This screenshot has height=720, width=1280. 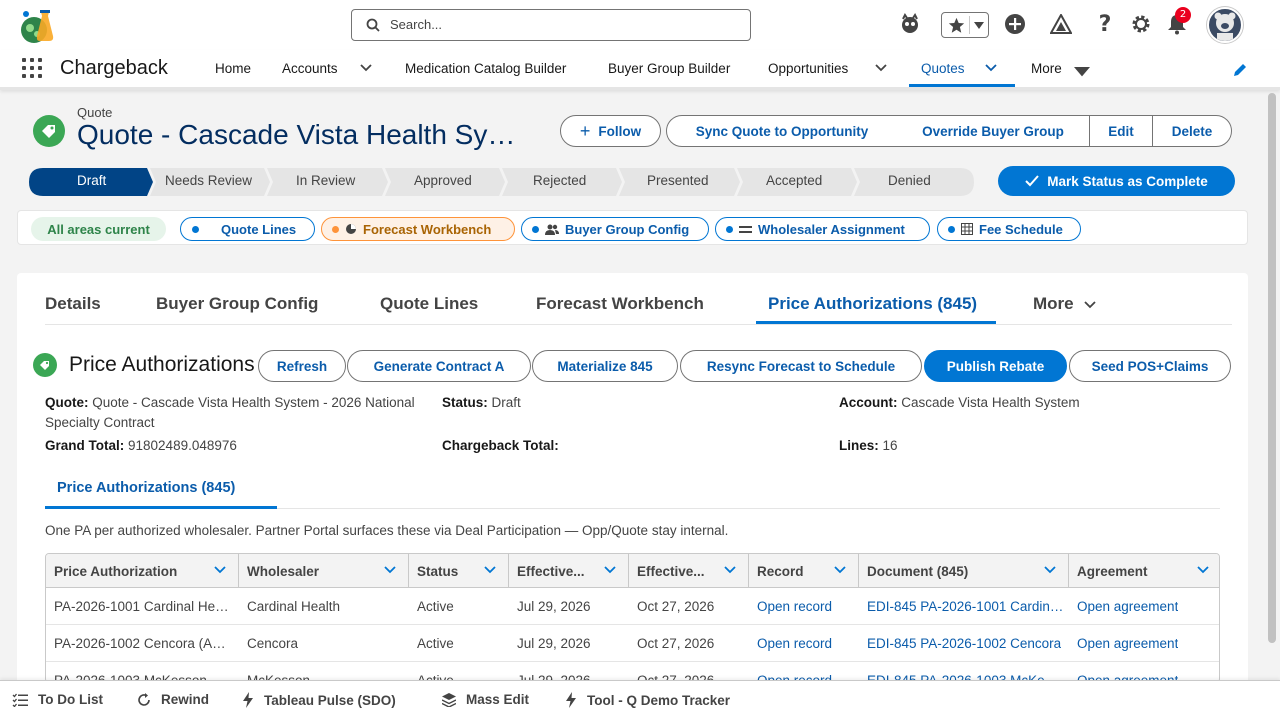 I want to click on path-step-rejected: Rejected, so click(x=559, y=180).